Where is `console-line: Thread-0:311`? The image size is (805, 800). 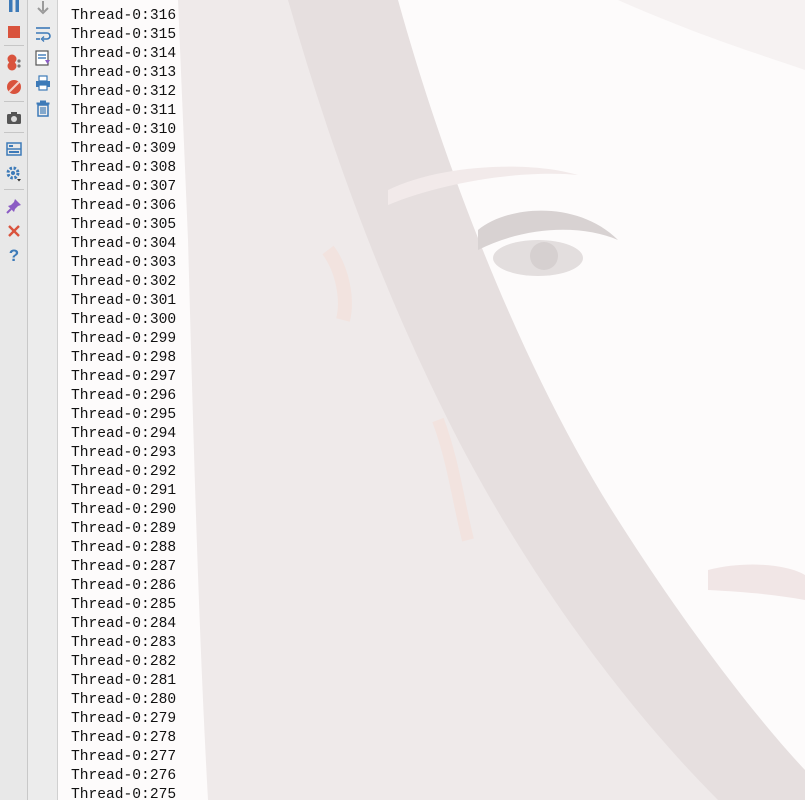 console-line: Thread-0:311 is located at coordinates (124, 111).